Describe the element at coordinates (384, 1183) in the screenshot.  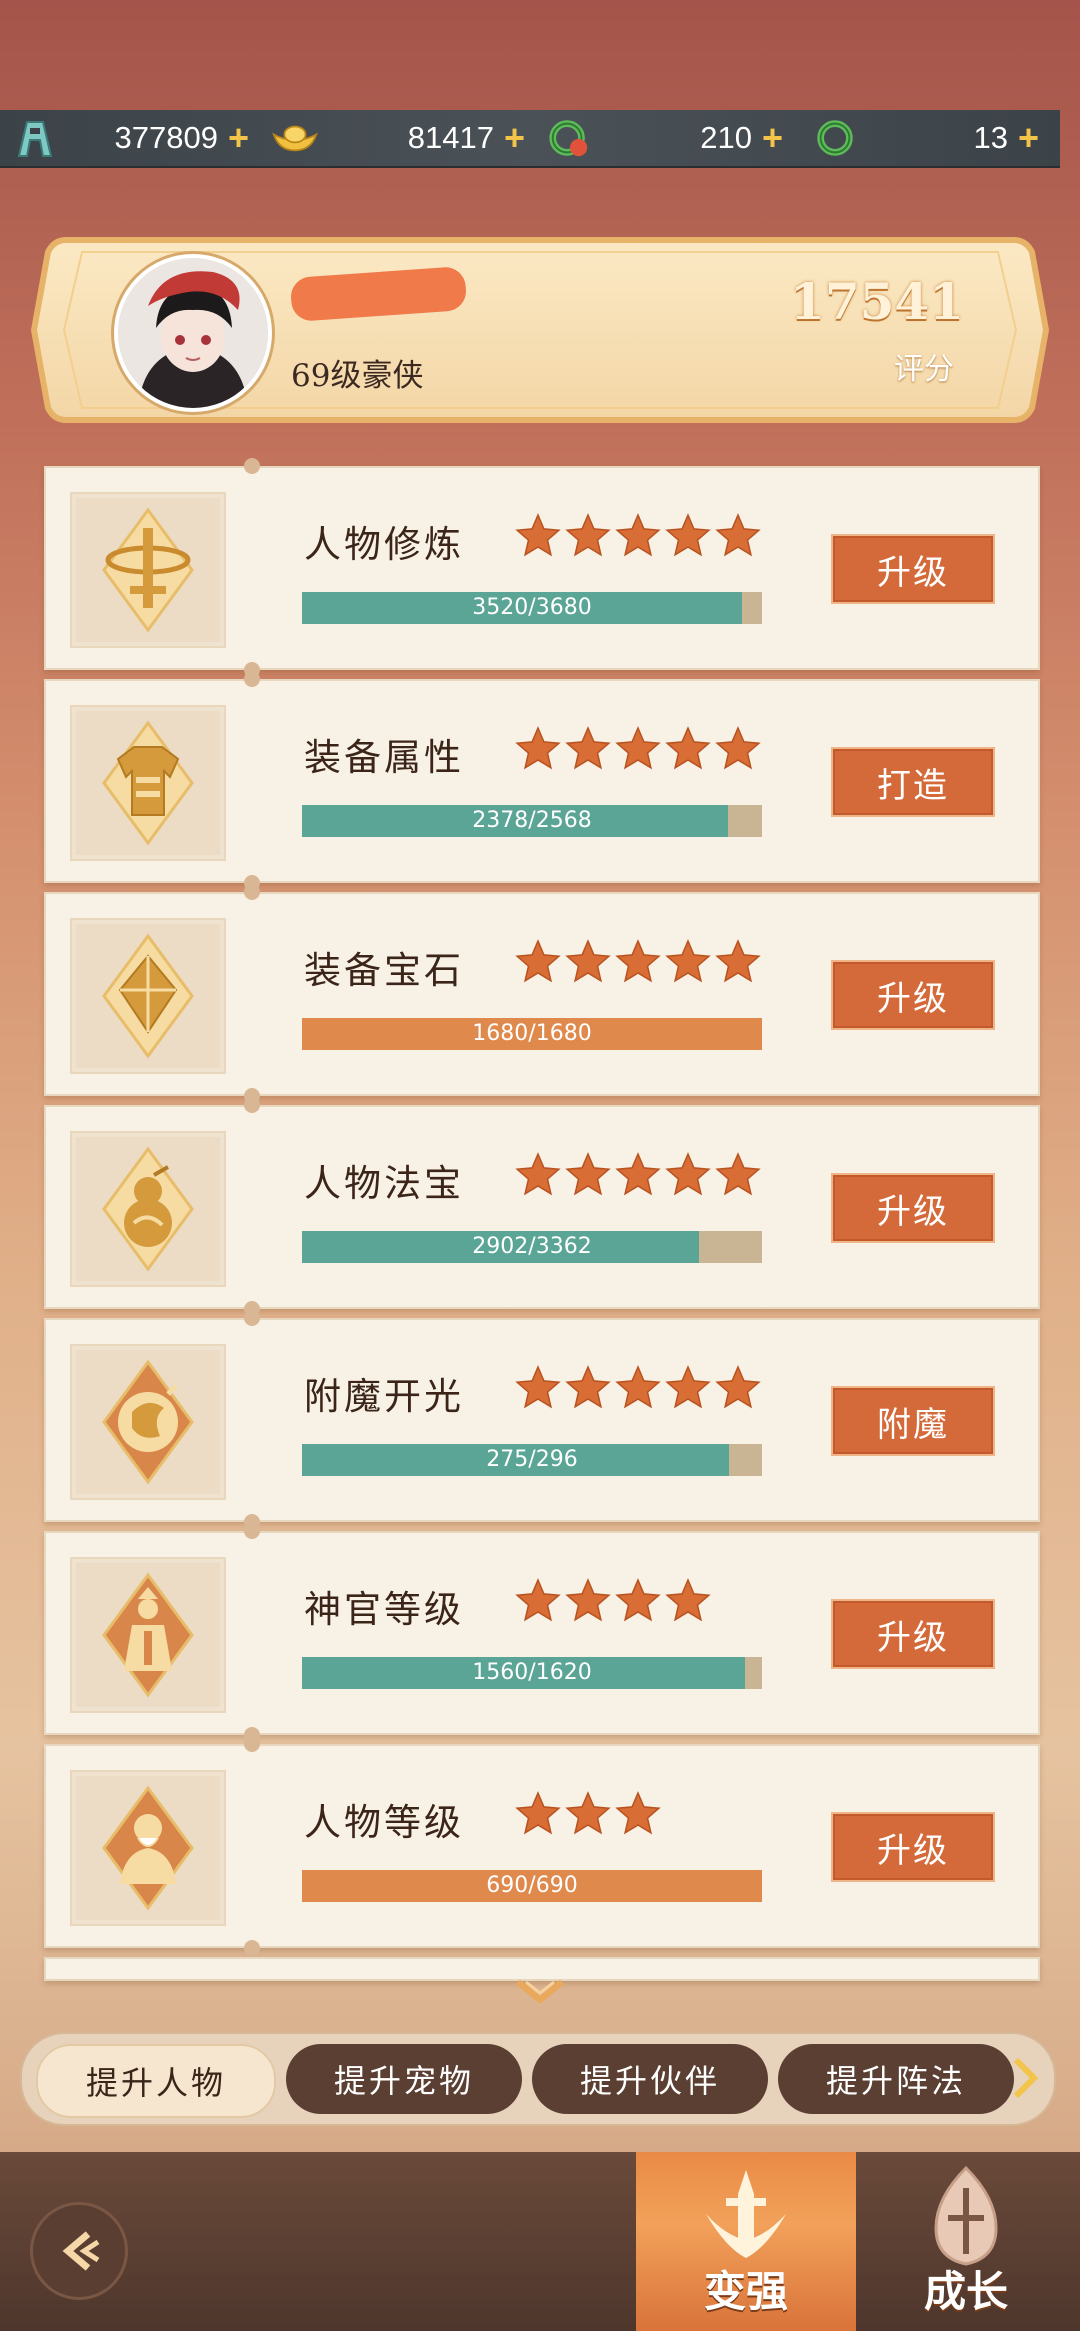
I see `card-title: 人物法宝` at that location.